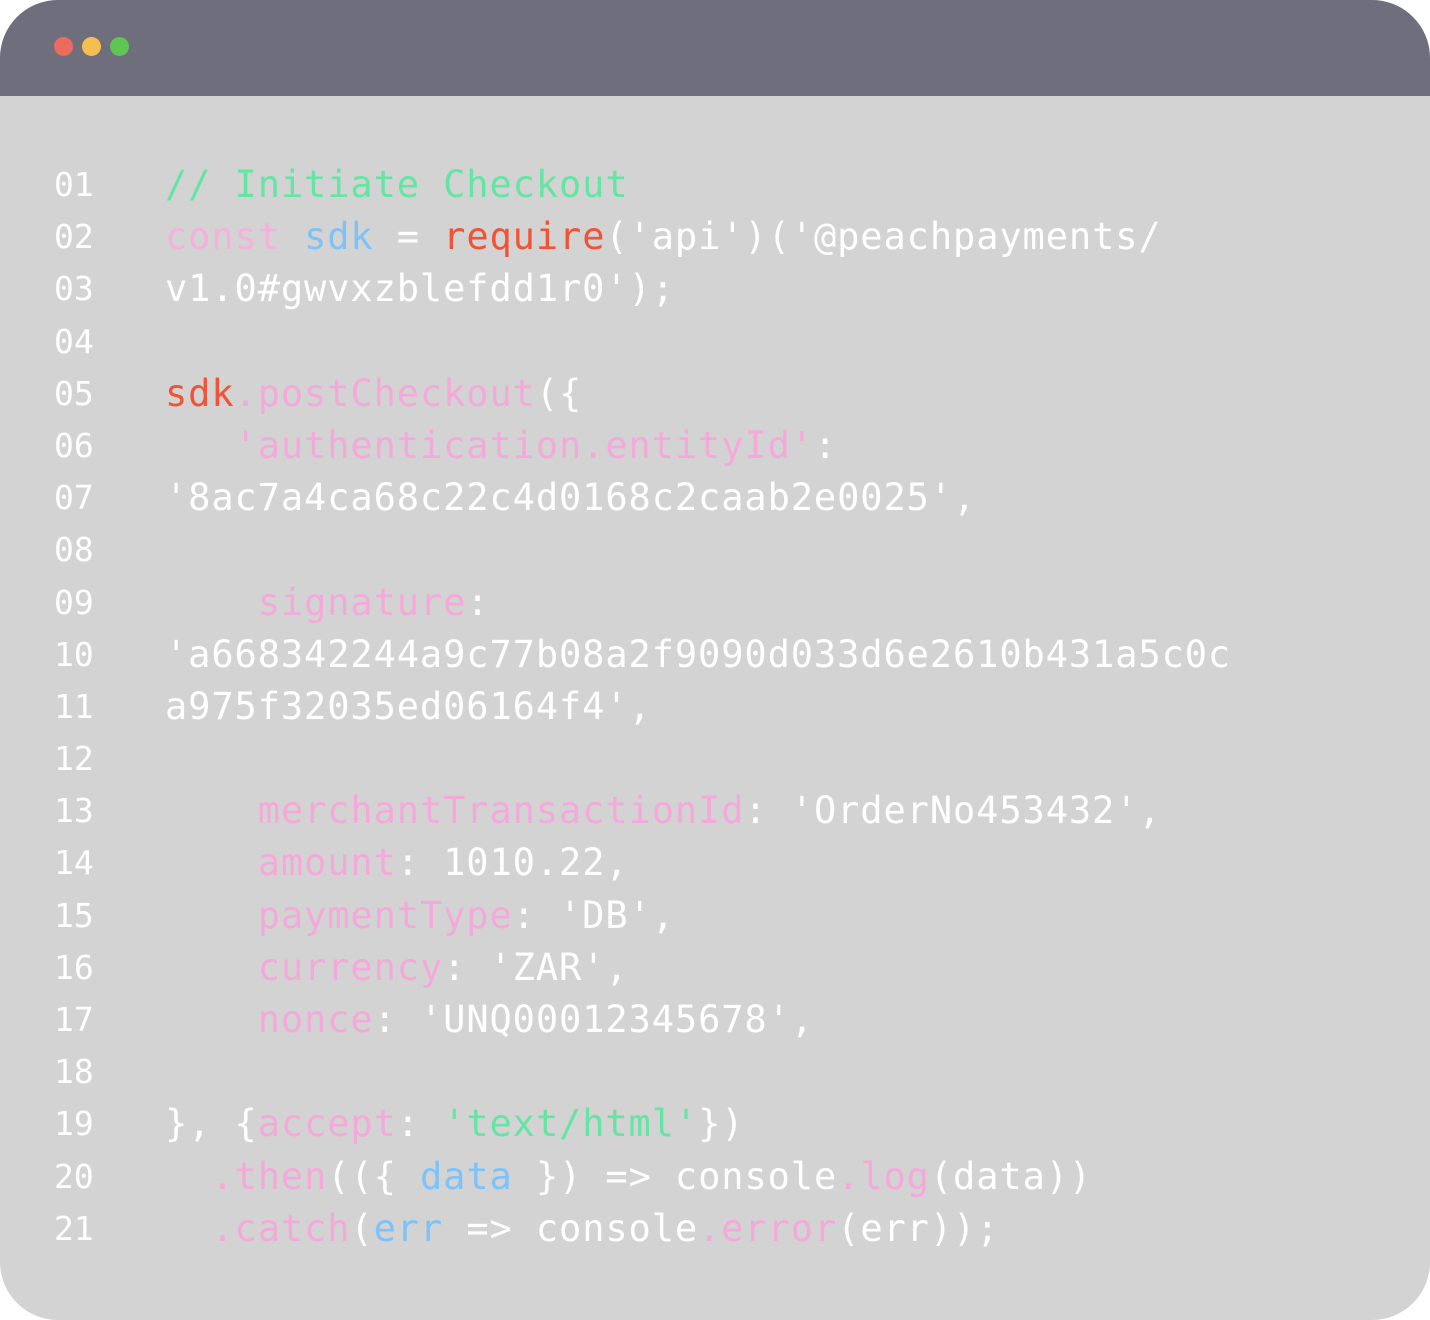 The height and width of the screenshot is (1320, 1430). I want to click on code-line: 17 nonce: 'UNQ00012345678',, so click(715, 1020).